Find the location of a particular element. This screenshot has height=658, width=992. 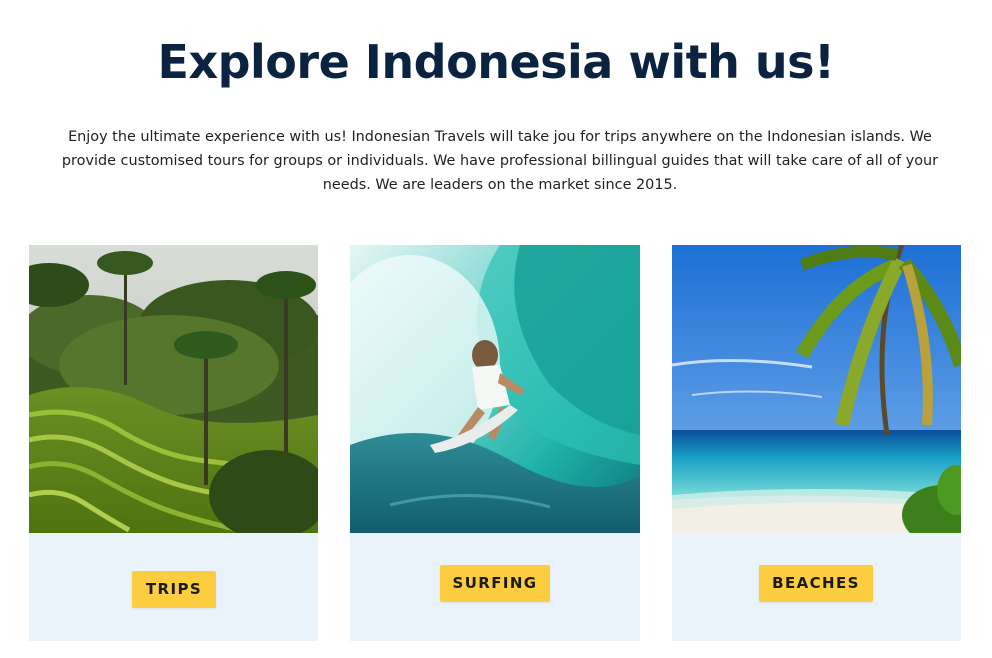

beaches-button: BEACHES is located at coordinates (816, 583).